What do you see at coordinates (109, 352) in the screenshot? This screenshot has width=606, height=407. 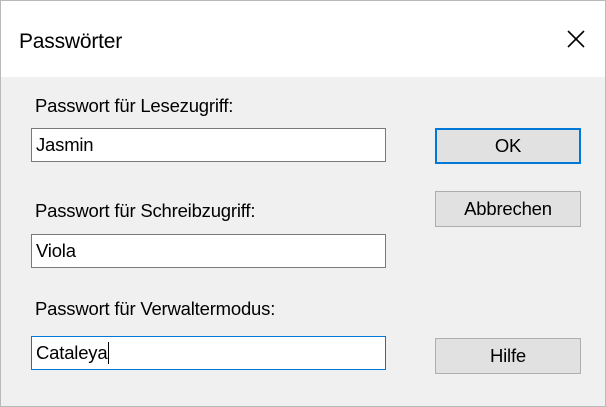 I see `text-caret` at bounding box center [109, 352].